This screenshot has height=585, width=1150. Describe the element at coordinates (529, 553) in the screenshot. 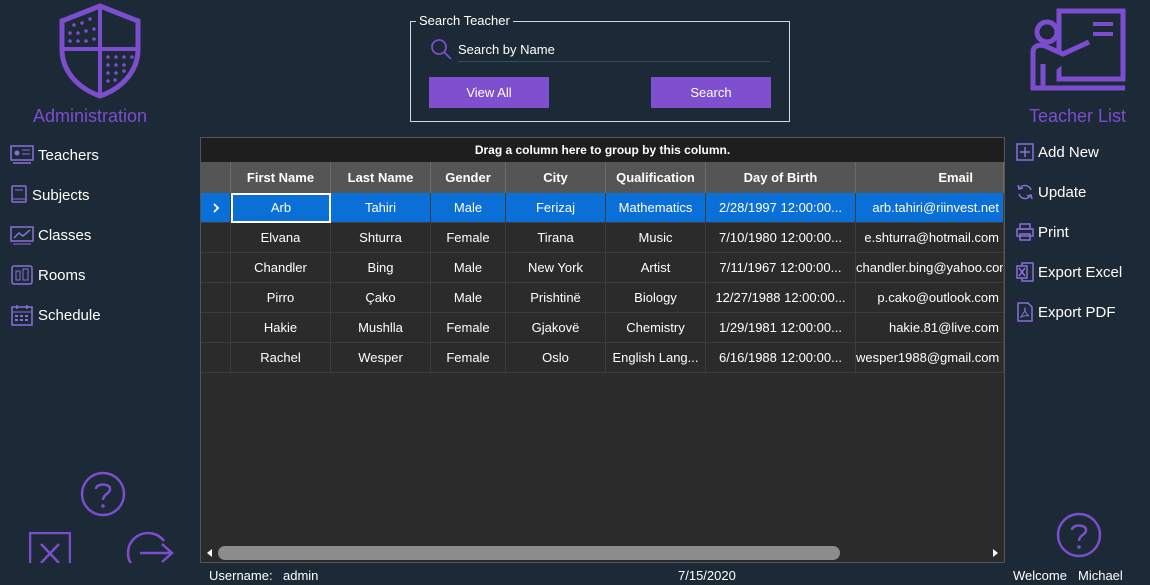

I see `scrollbar-thumb` at that location.